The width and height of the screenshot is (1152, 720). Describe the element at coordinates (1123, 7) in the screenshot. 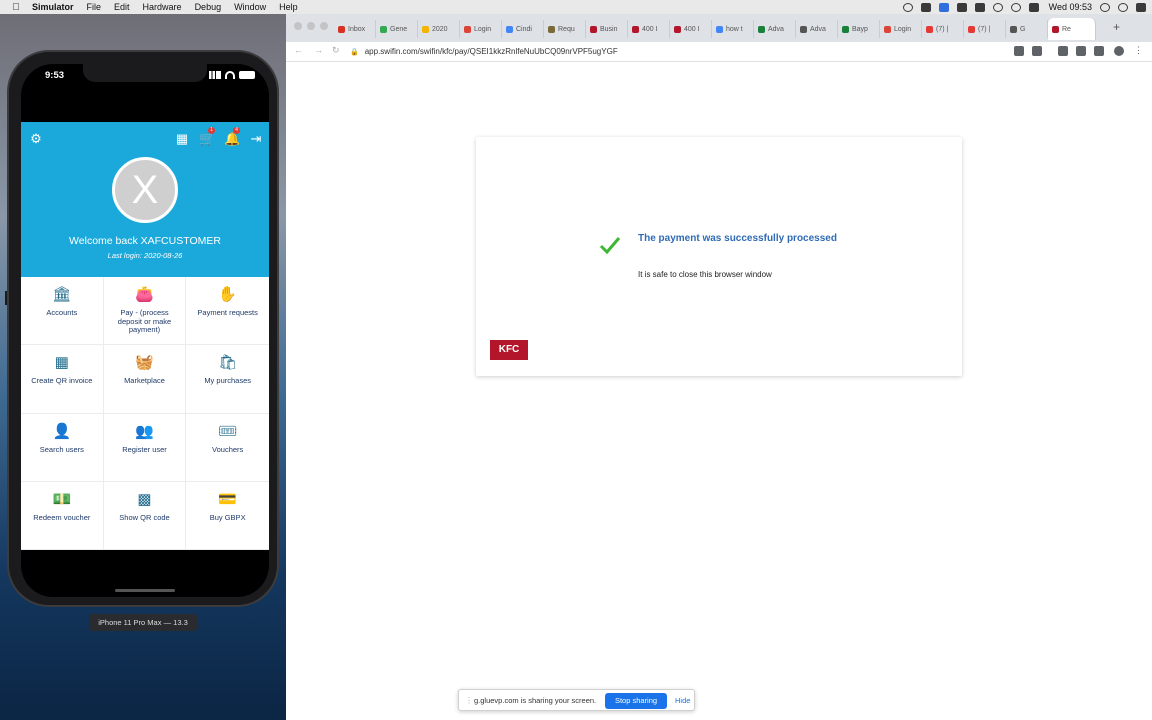

I see `siri-icon` at that location.